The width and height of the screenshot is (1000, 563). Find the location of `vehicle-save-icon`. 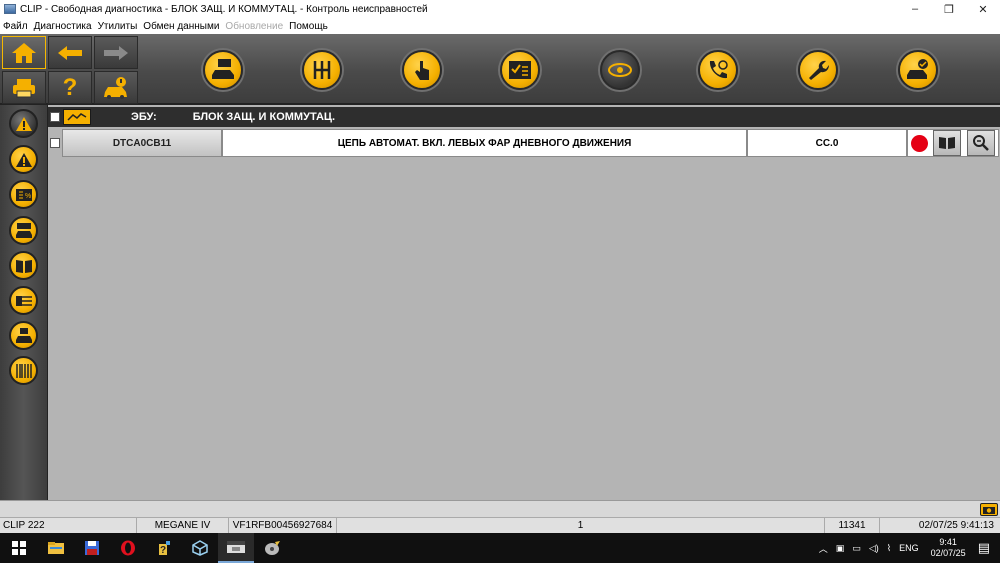

vehicle-save-icon is located at coordinates (23, 335).